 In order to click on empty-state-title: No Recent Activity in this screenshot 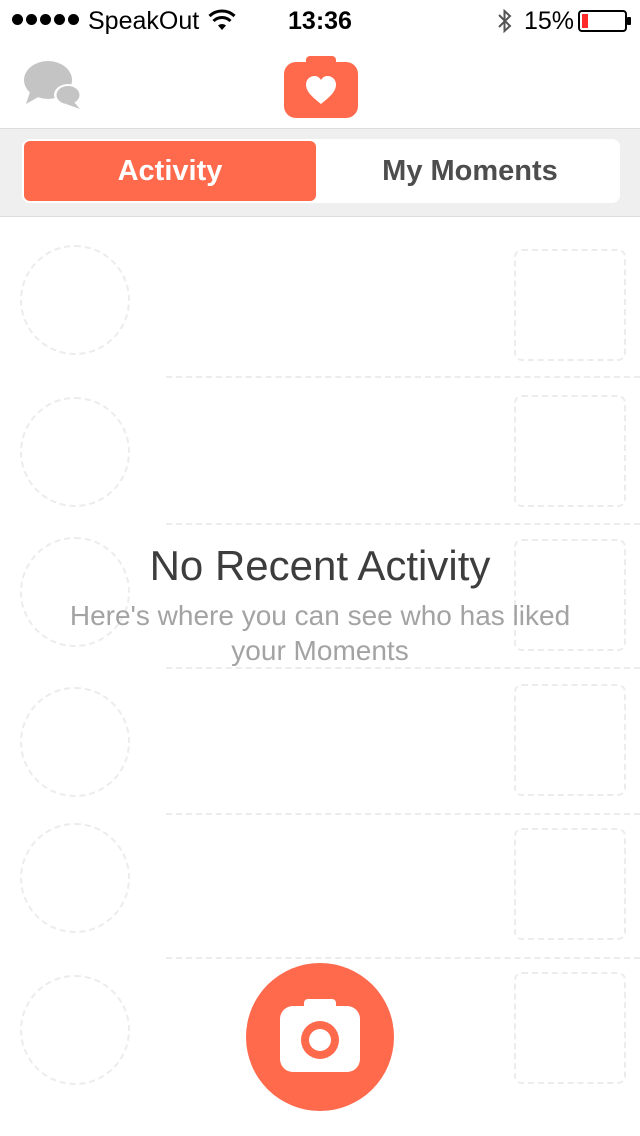, I will do `click(320, 565)`.